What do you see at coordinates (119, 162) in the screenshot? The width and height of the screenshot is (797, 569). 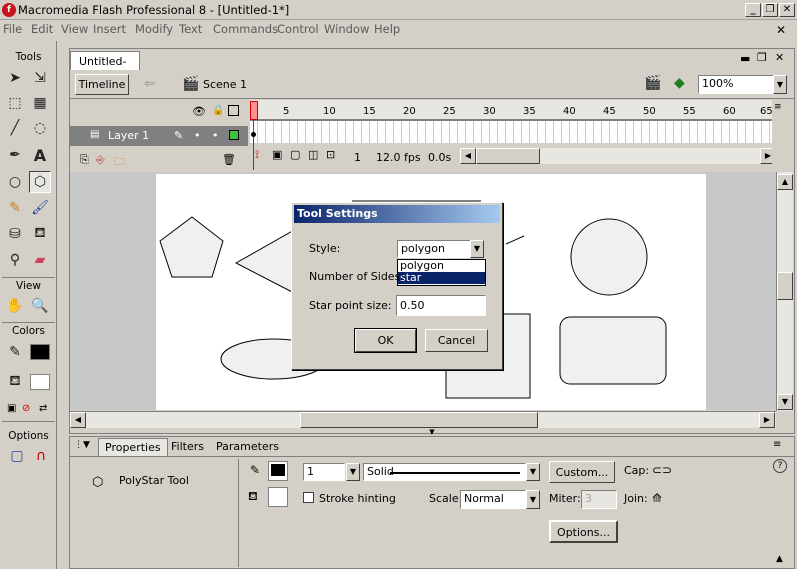 I see `insert-folder-icon: 🗀` at bounding box center [119, 162].